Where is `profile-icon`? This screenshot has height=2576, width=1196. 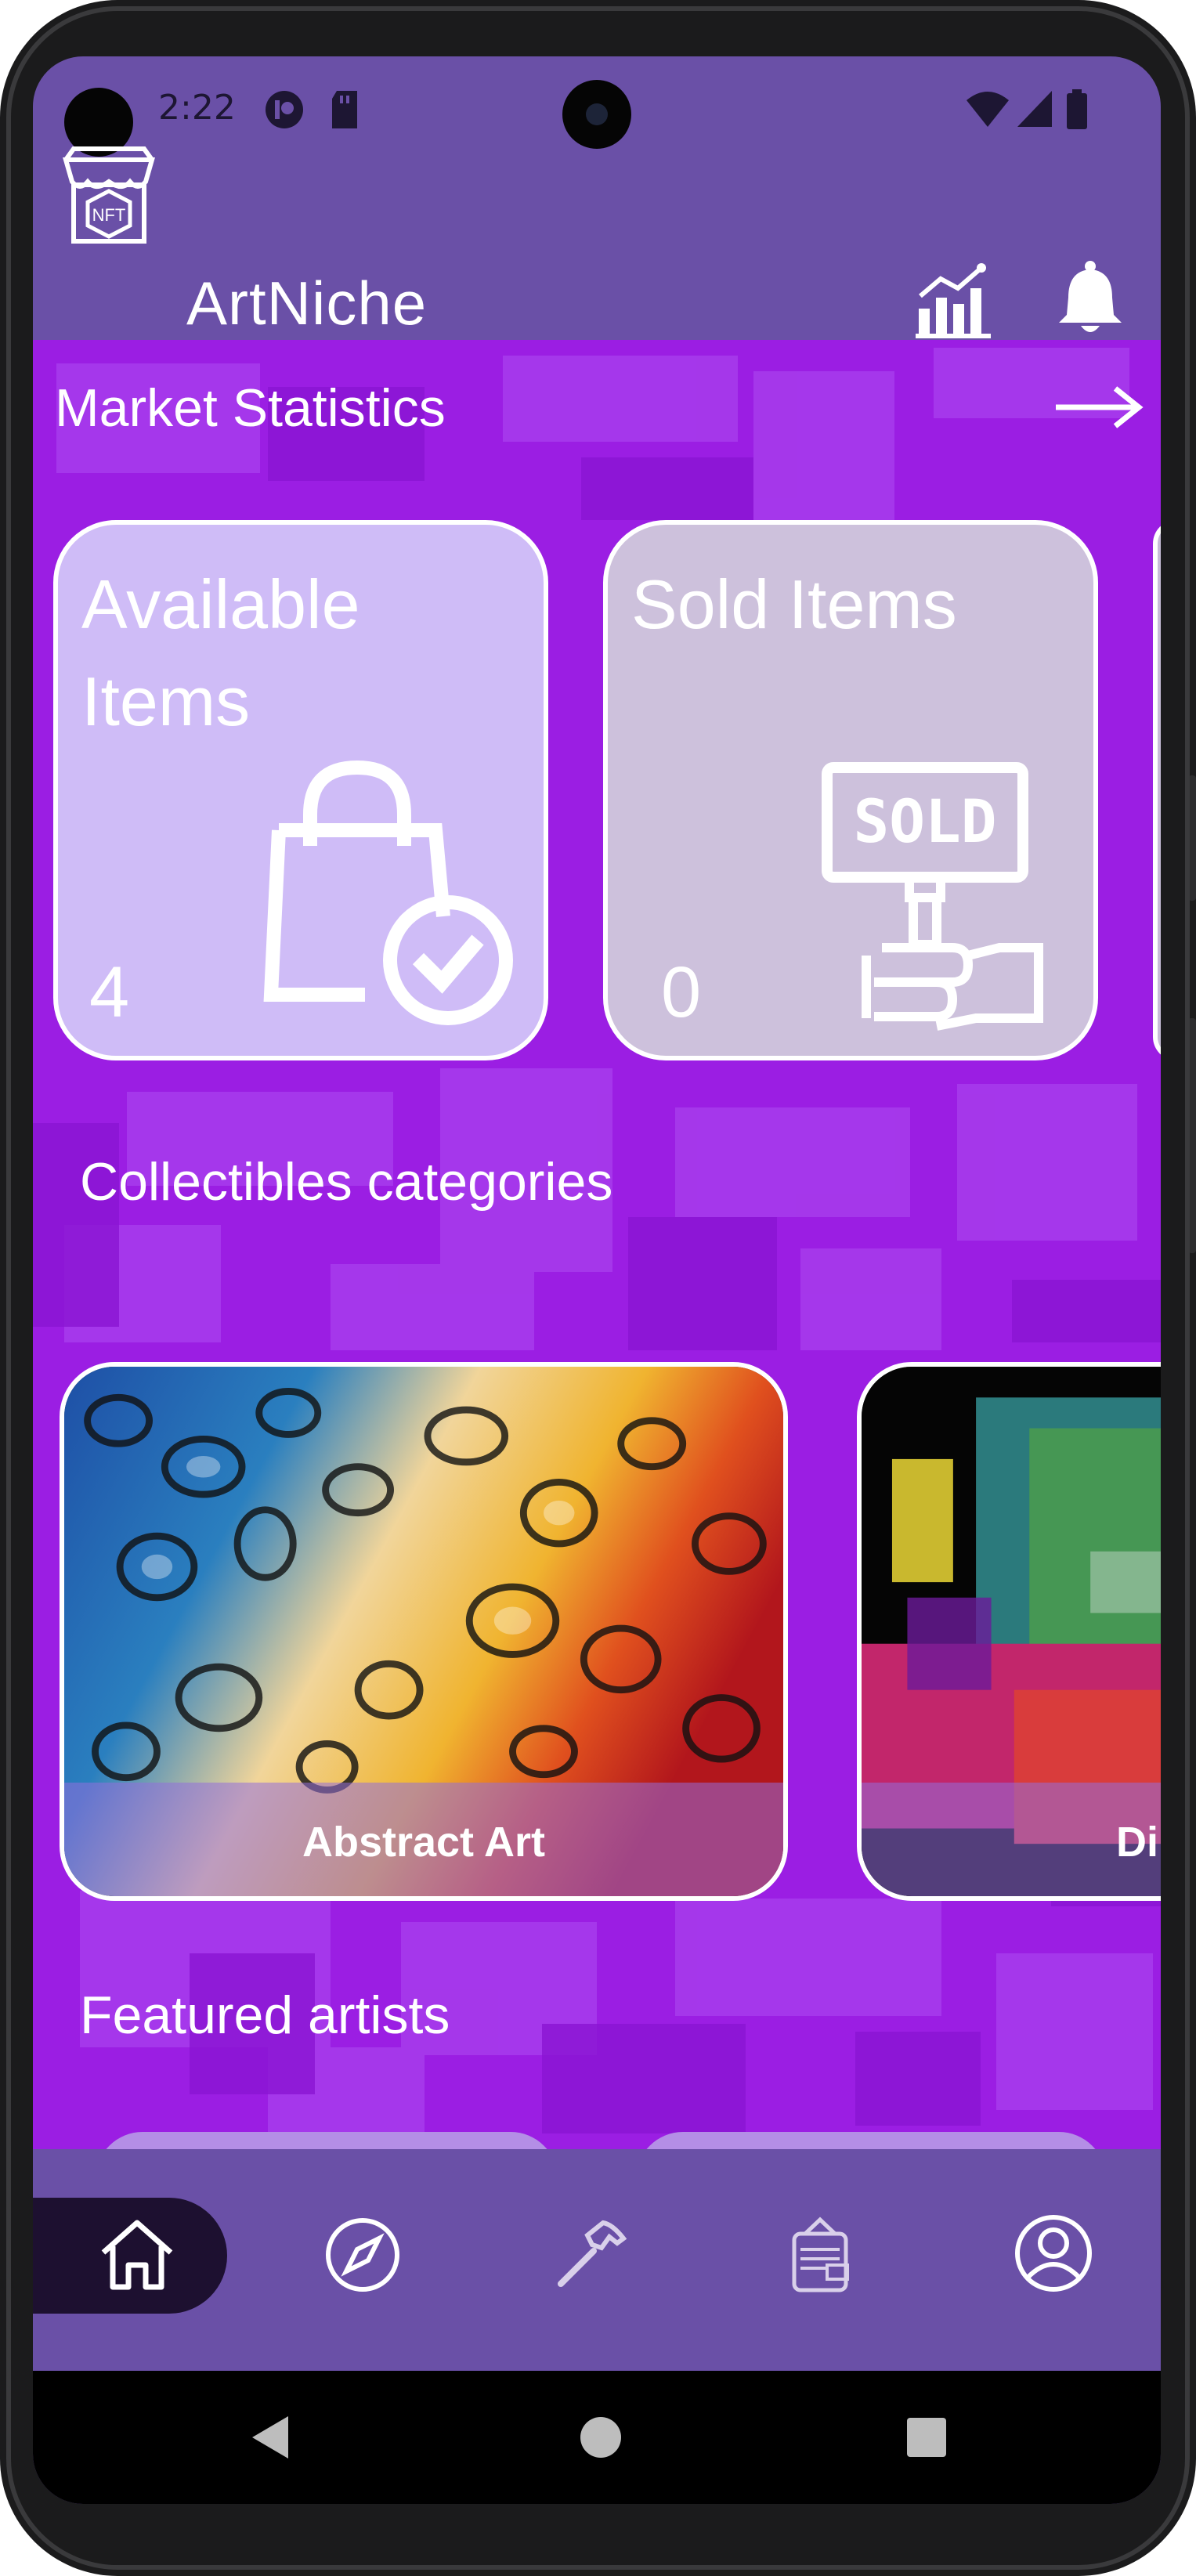
profile-icon is located at coordinates (1053, 2253).